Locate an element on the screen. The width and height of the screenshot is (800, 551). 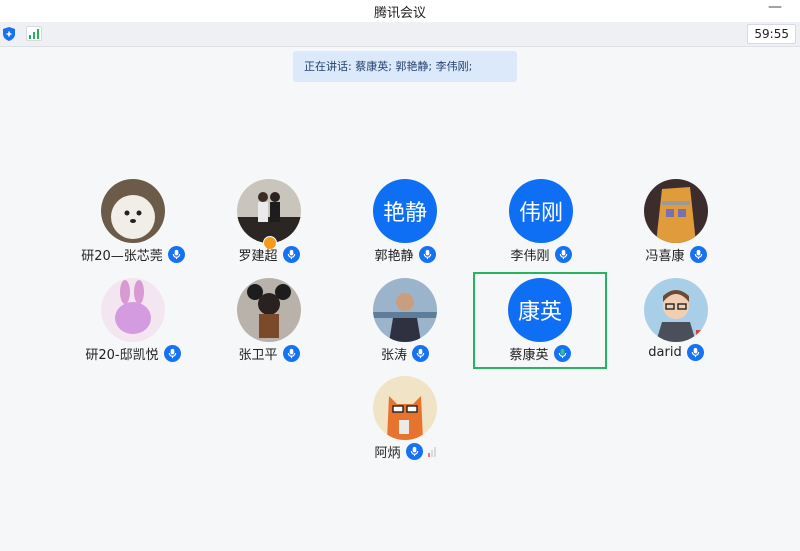
minimize-button: — is located at coordinates (775, 7).